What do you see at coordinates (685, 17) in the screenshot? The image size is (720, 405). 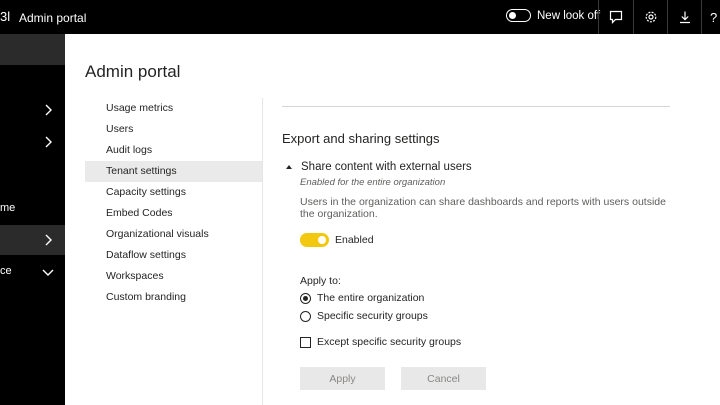 I see `download-icon` at bounding box center [685, 17].